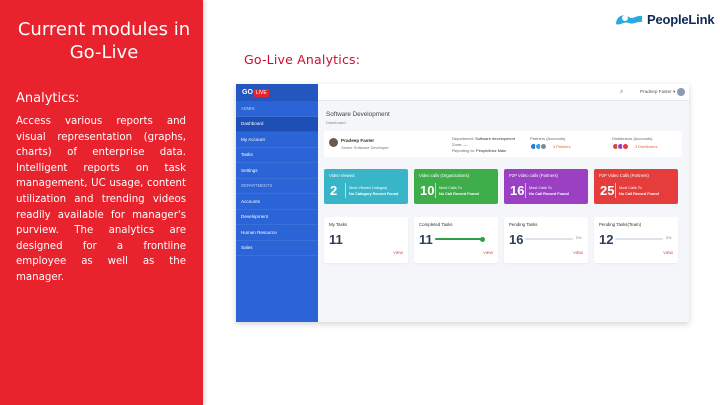 The height and width of the screenshot is (405, 720). What do you see at coordinates (436, 224) in the screenshot?
I see `task-title: Completed Tasks` at bounding box center [436, 224].